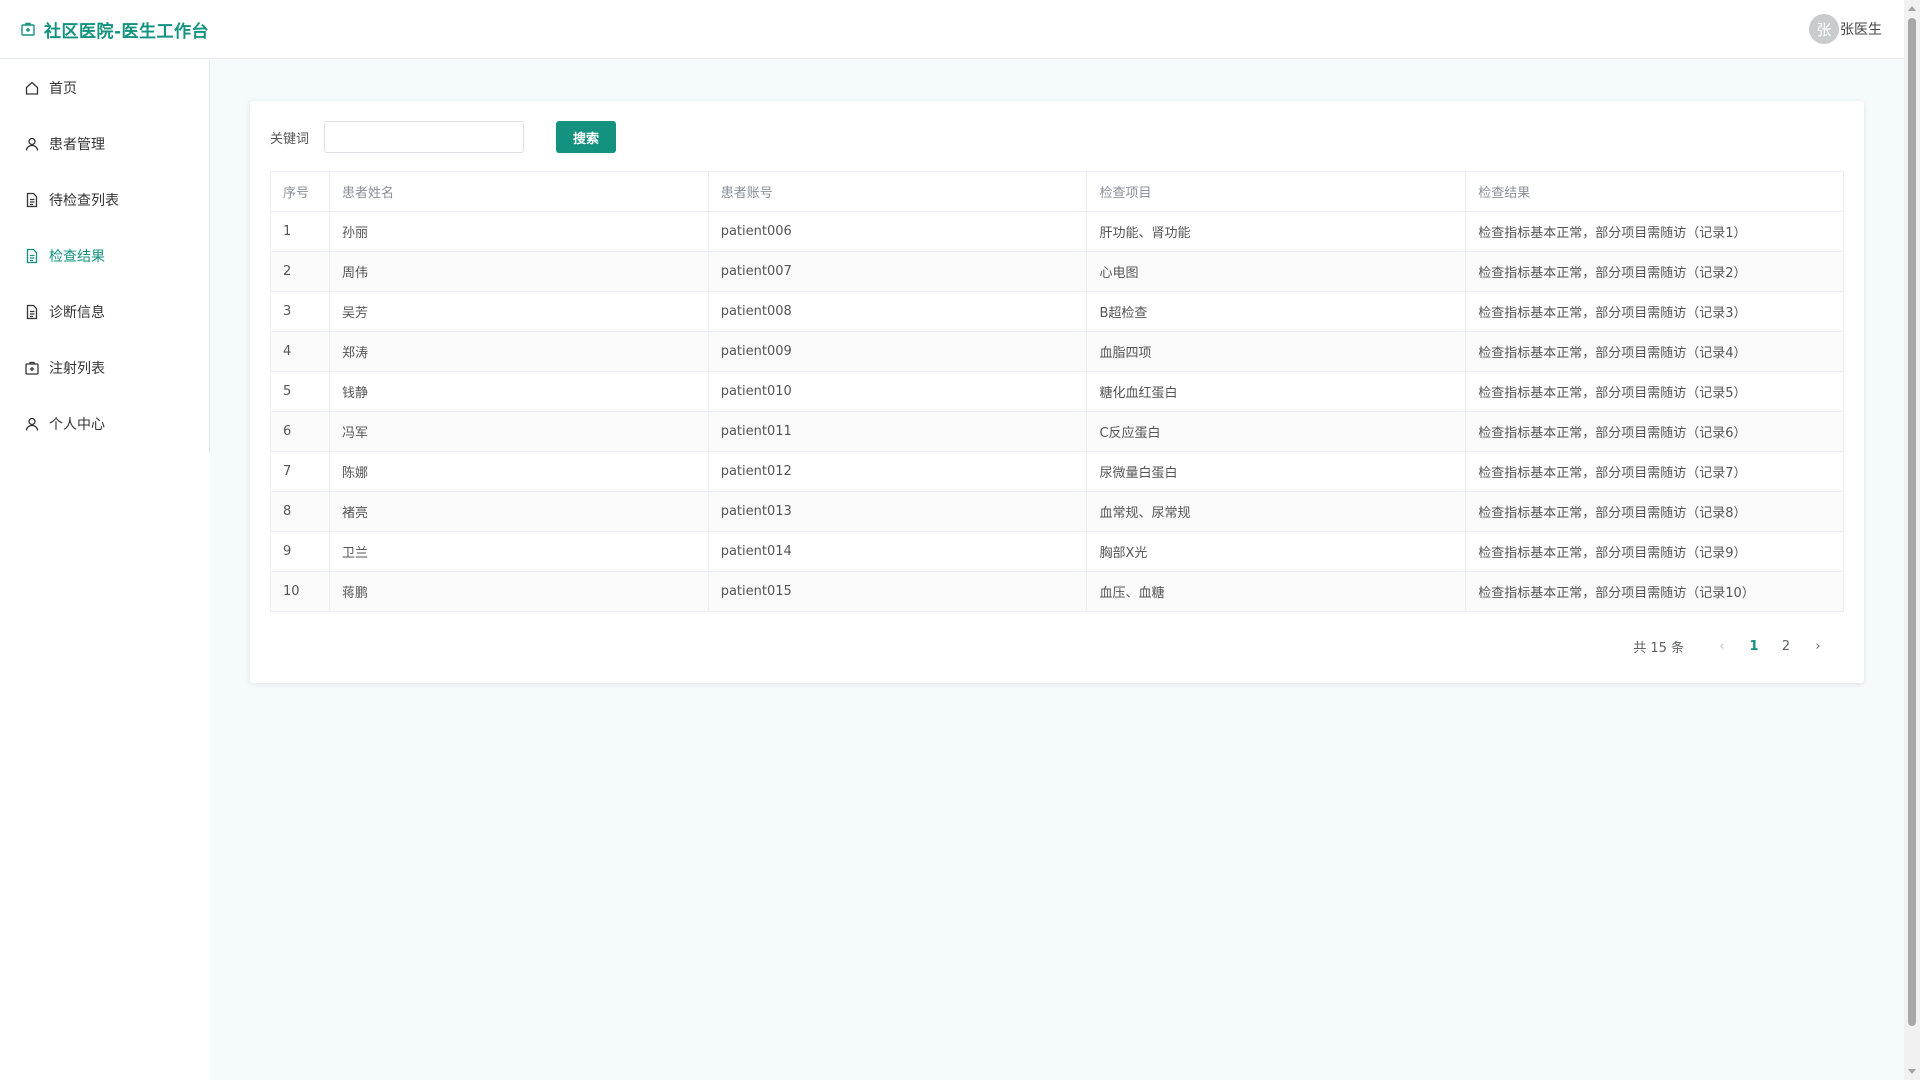 This screenshot has height=1080, width=1920. I want to click on cell-exam-result: 检查指标基本正常，部分项目需随访（记录5）, so click(1654, 391).